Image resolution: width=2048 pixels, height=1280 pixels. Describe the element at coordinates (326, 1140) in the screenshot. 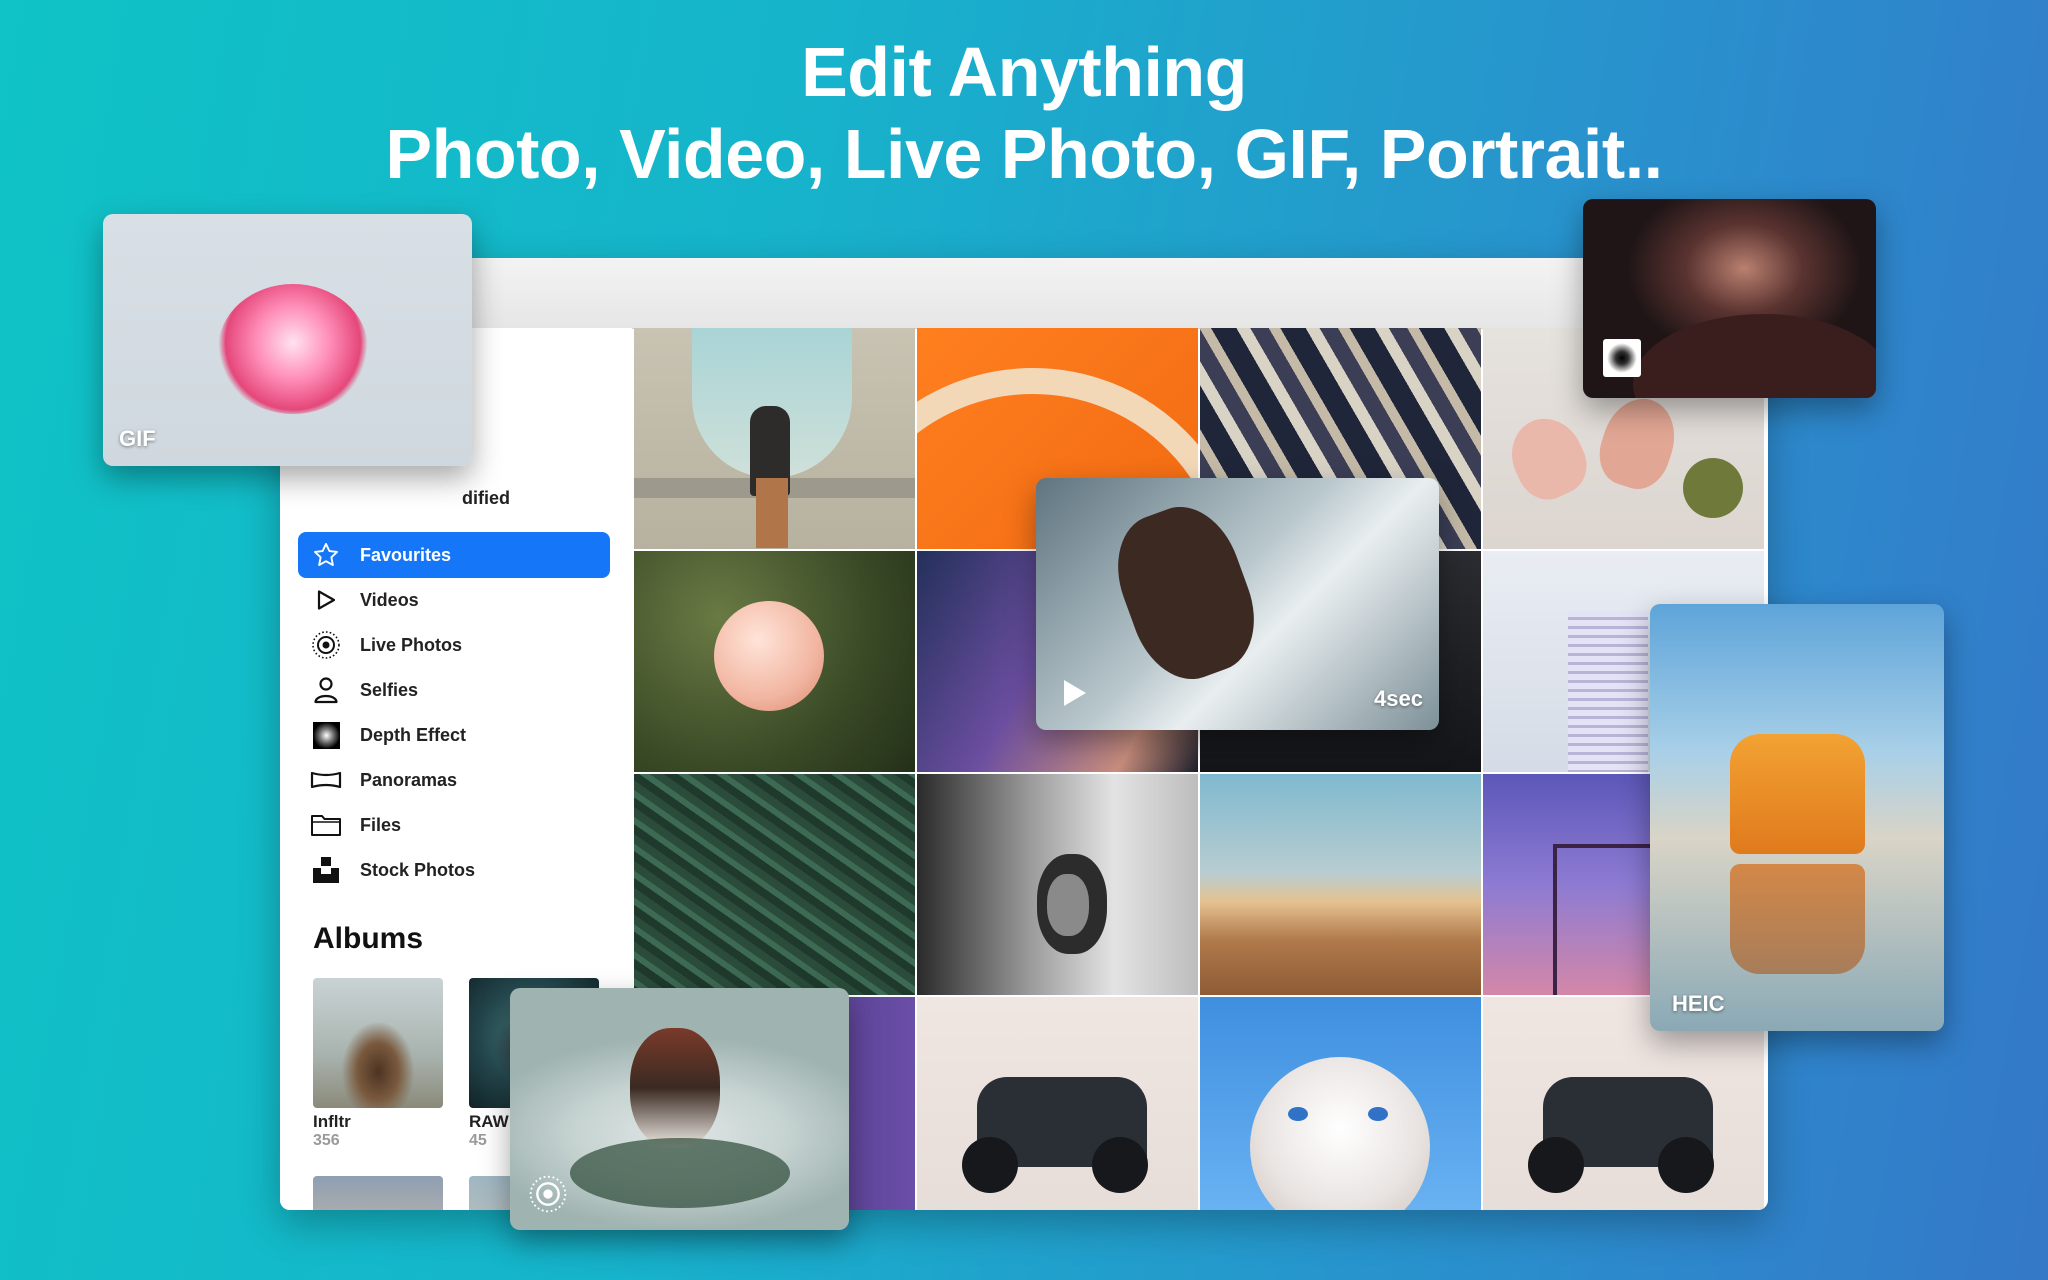

I see `album-count: 356` at that location.